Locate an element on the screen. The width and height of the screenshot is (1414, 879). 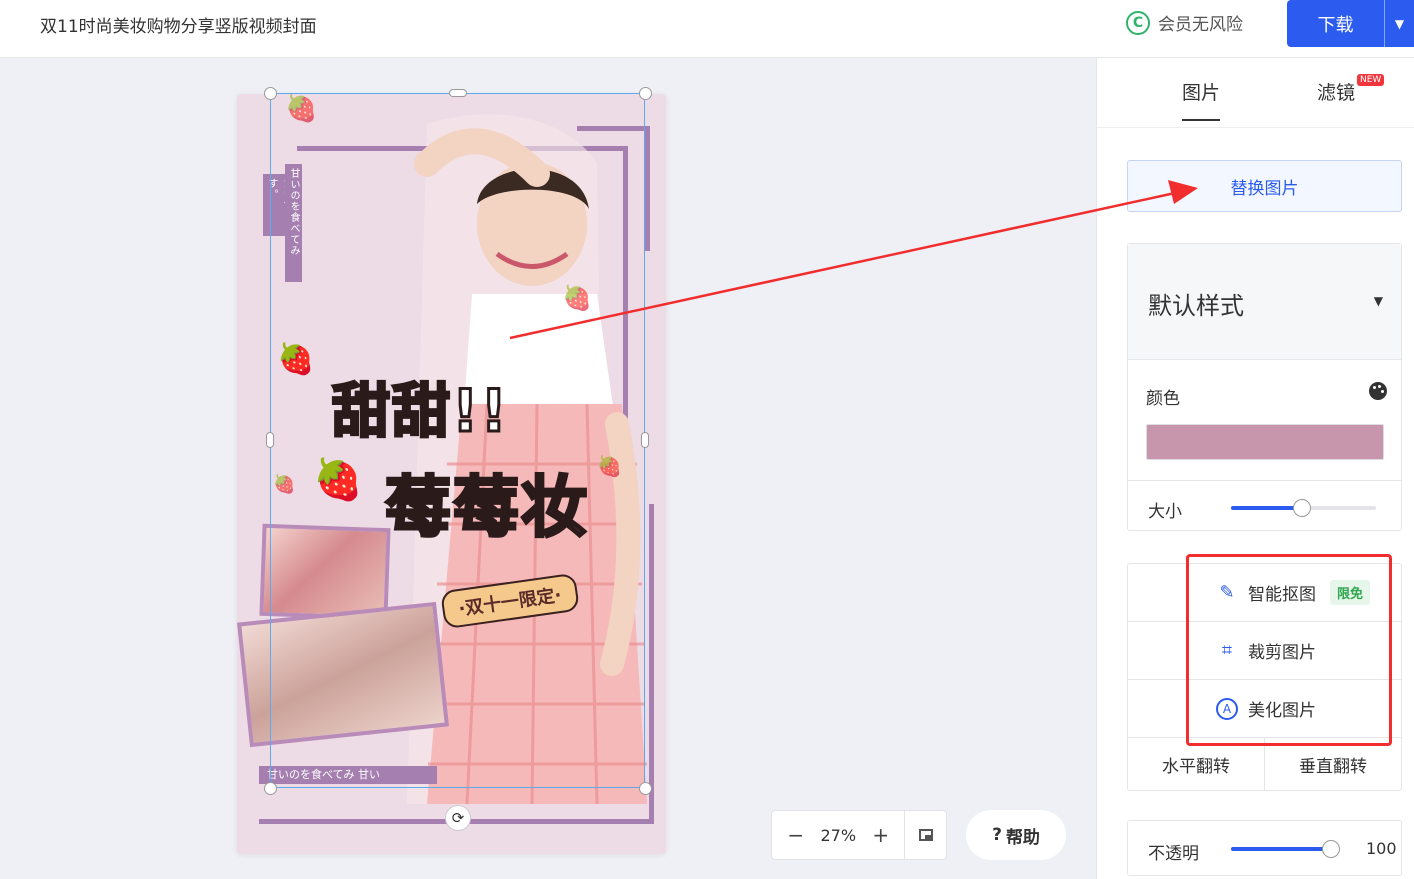
opacity-slider-knob is located at coordinates (1331, 849).